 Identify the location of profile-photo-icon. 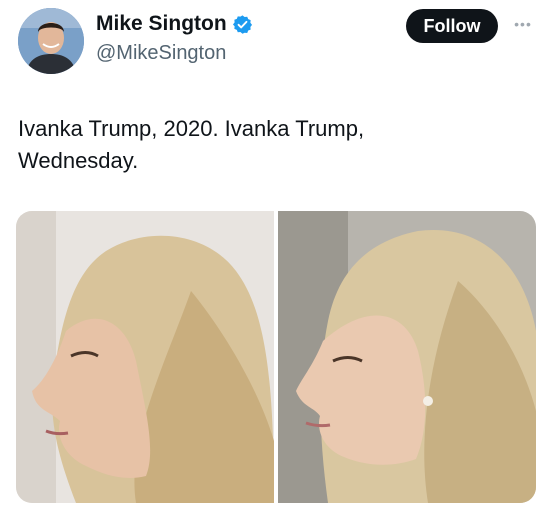
(51, 41).